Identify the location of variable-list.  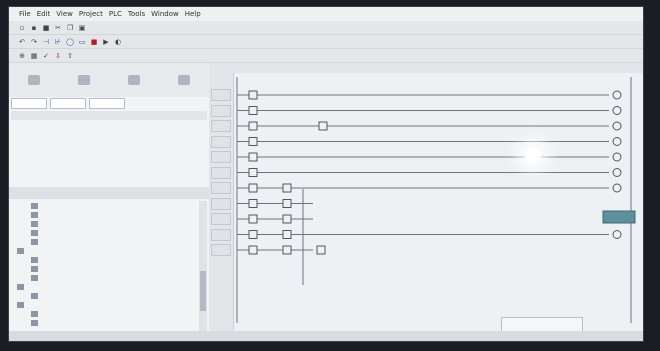
(109, 151).